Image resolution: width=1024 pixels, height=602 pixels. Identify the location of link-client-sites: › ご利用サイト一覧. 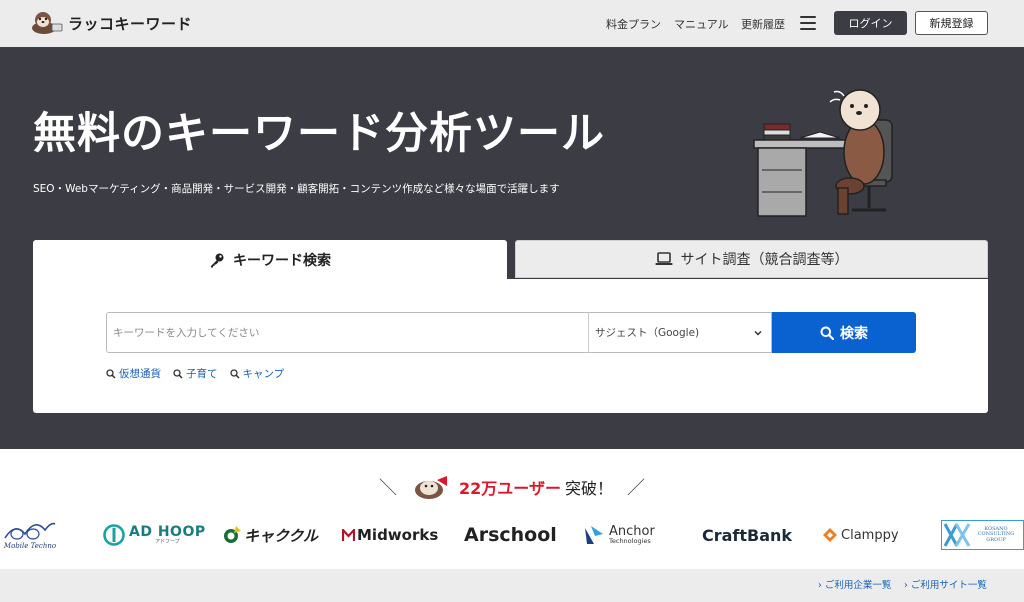
(945, 584).